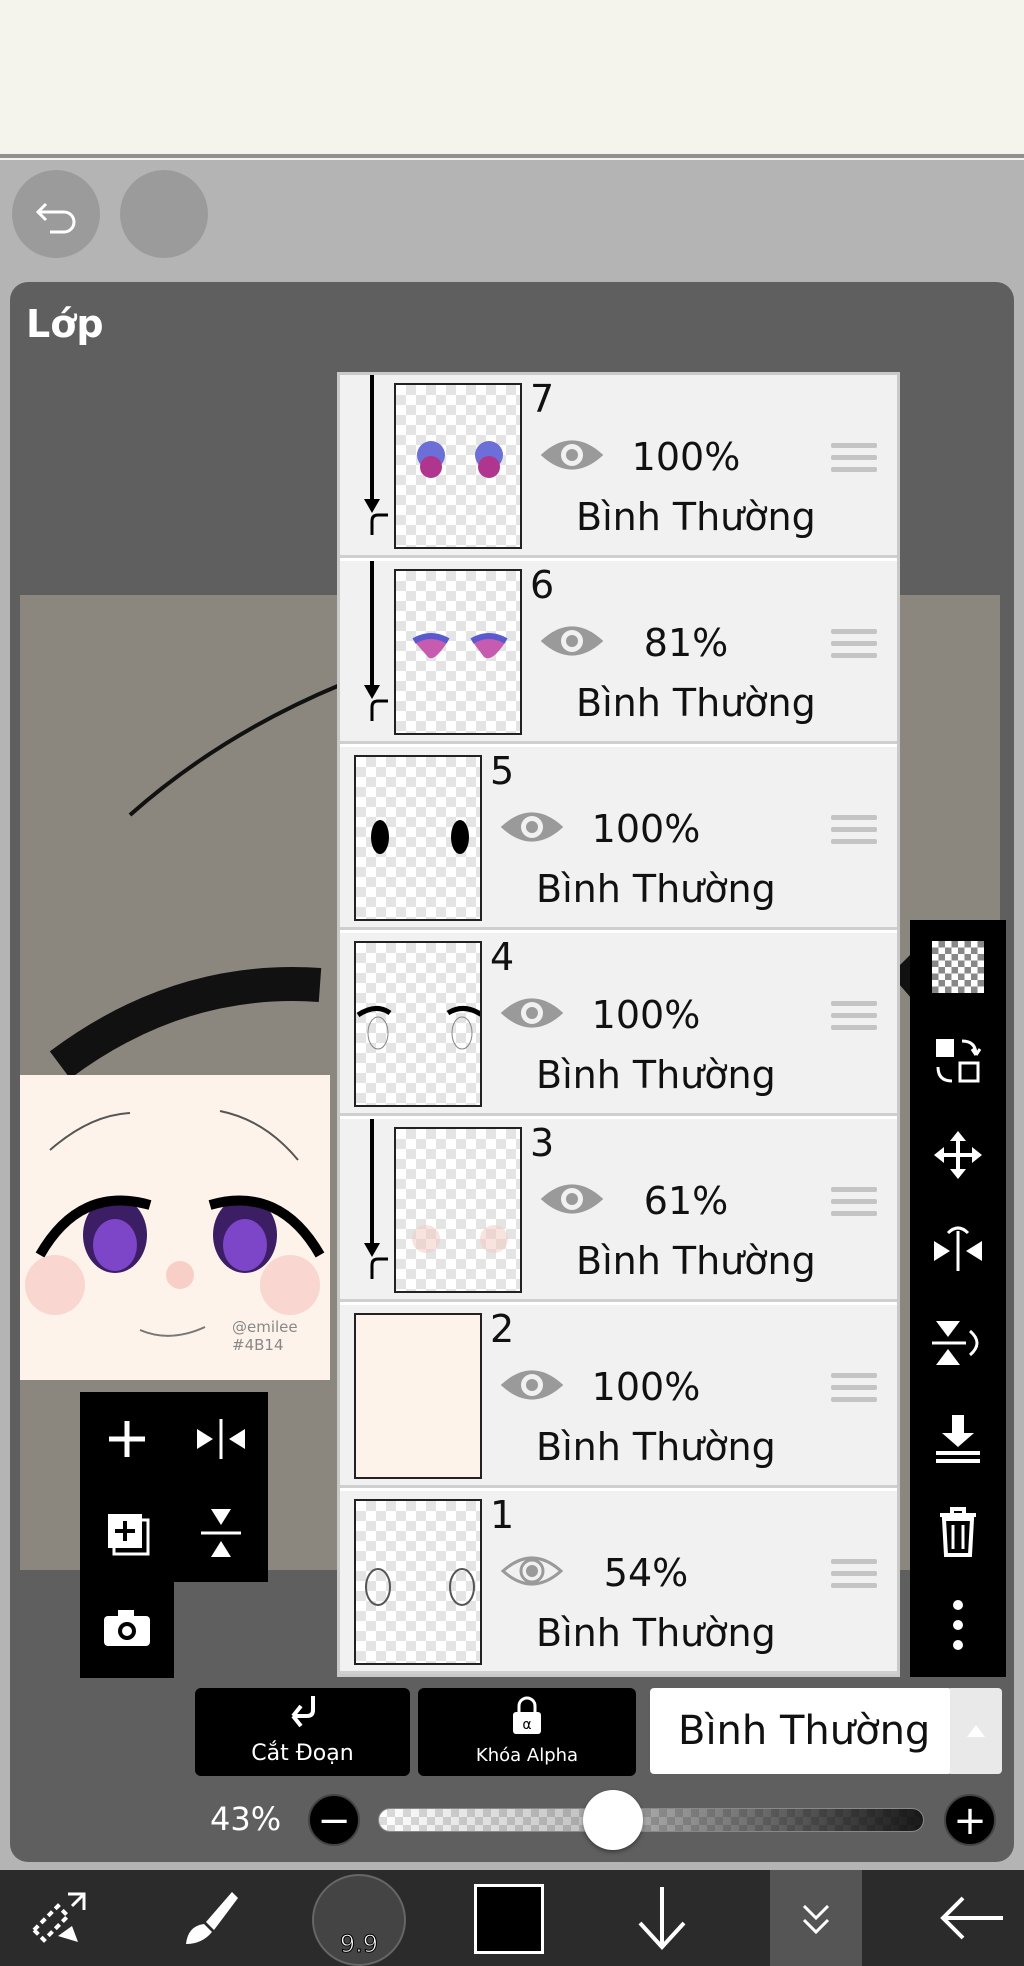 This screenshot has width=1024, height=1966. I want to click on brush-icon, so click(212, 1918).